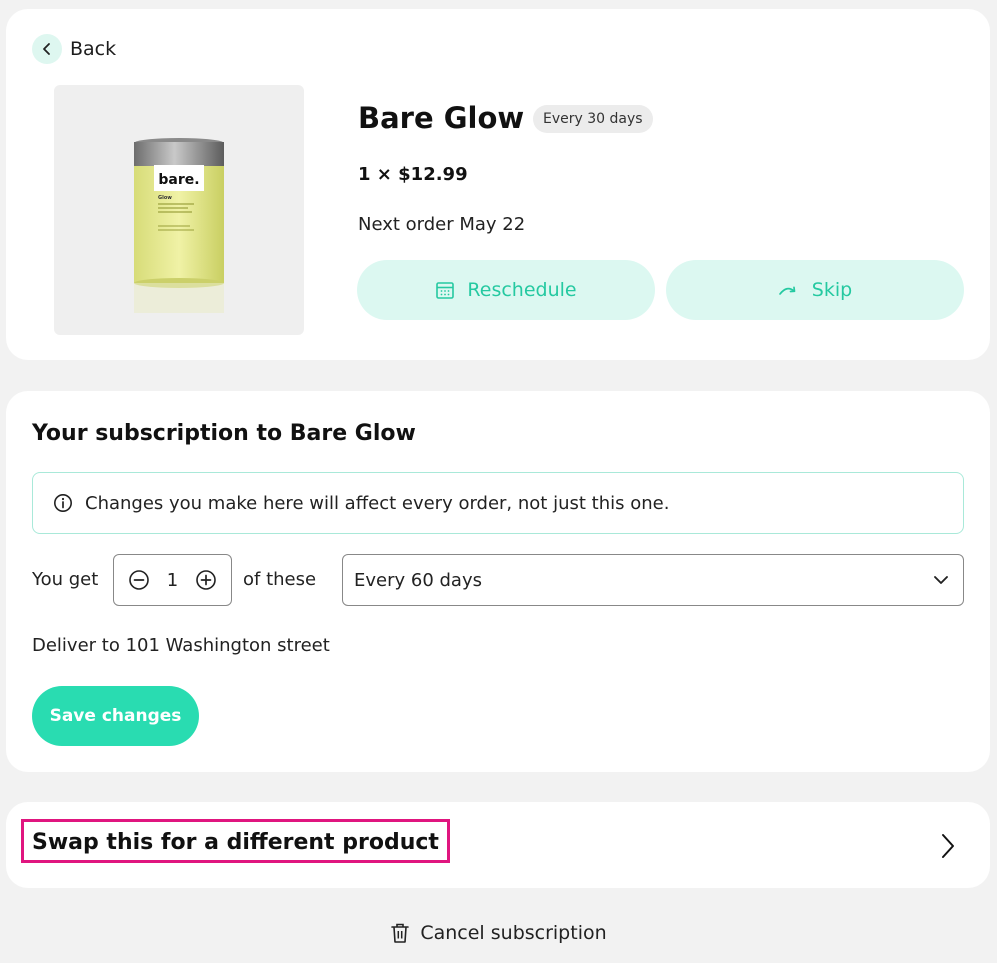 The image size is (997, 963). I want to click on skip-button: Skip, so click(815, 290).